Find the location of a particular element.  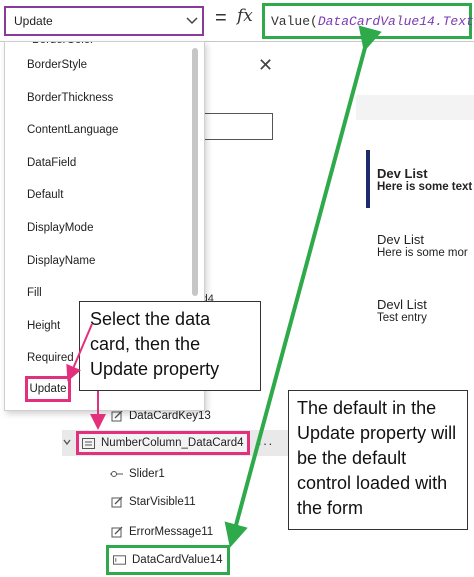

formula-text: Value(DataCardValue14.Text) is located at coordinates (372, 21).